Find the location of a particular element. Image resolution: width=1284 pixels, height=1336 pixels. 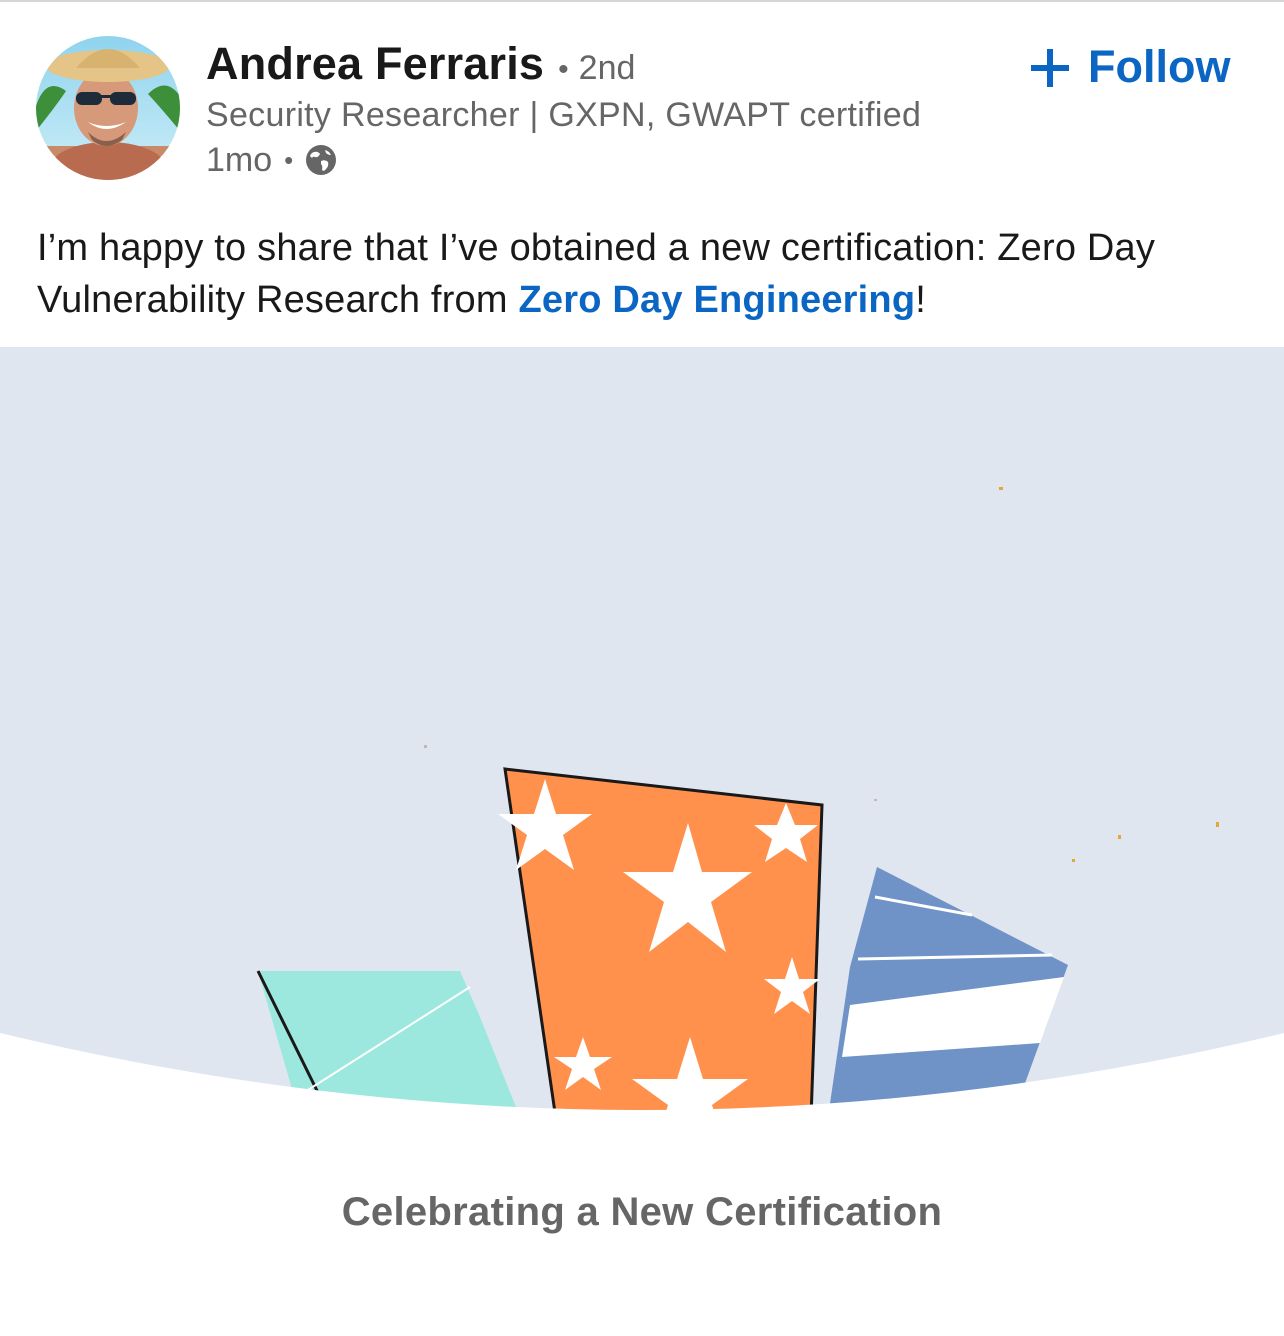

post-age: 1mo is located at coordinates (239, 159).